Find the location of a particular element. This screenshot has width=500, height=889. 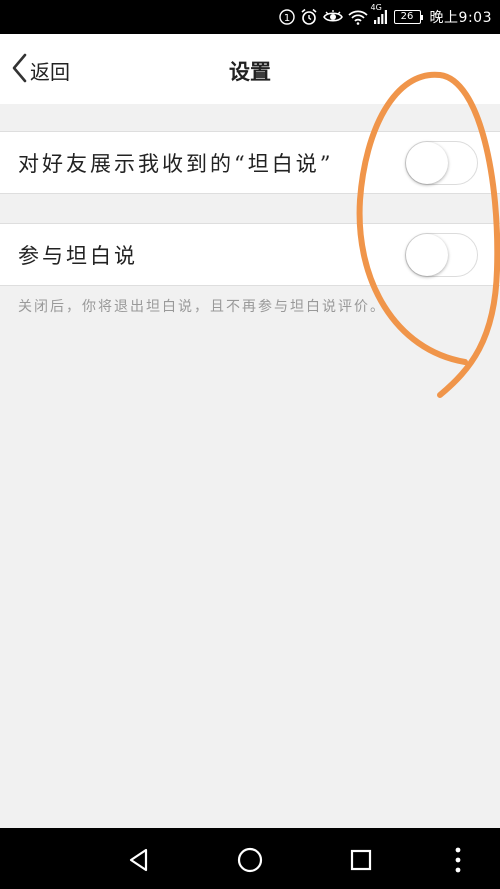

svg-text: 1 is located at coordinates (286, 18).